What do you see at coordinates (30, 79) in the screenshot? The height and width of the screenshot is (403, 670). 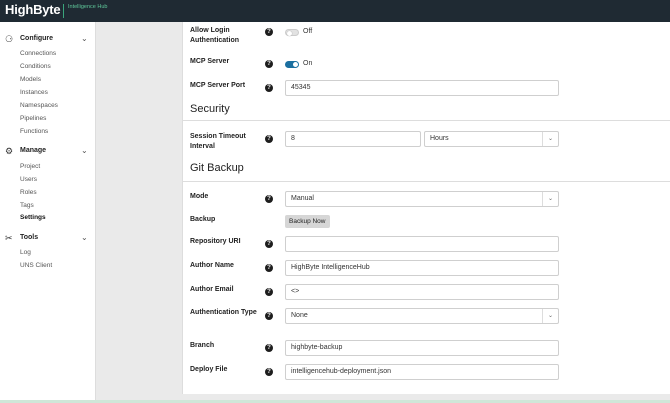 I see `sidebar-item-models: Models` at bounding box center [30, 79].